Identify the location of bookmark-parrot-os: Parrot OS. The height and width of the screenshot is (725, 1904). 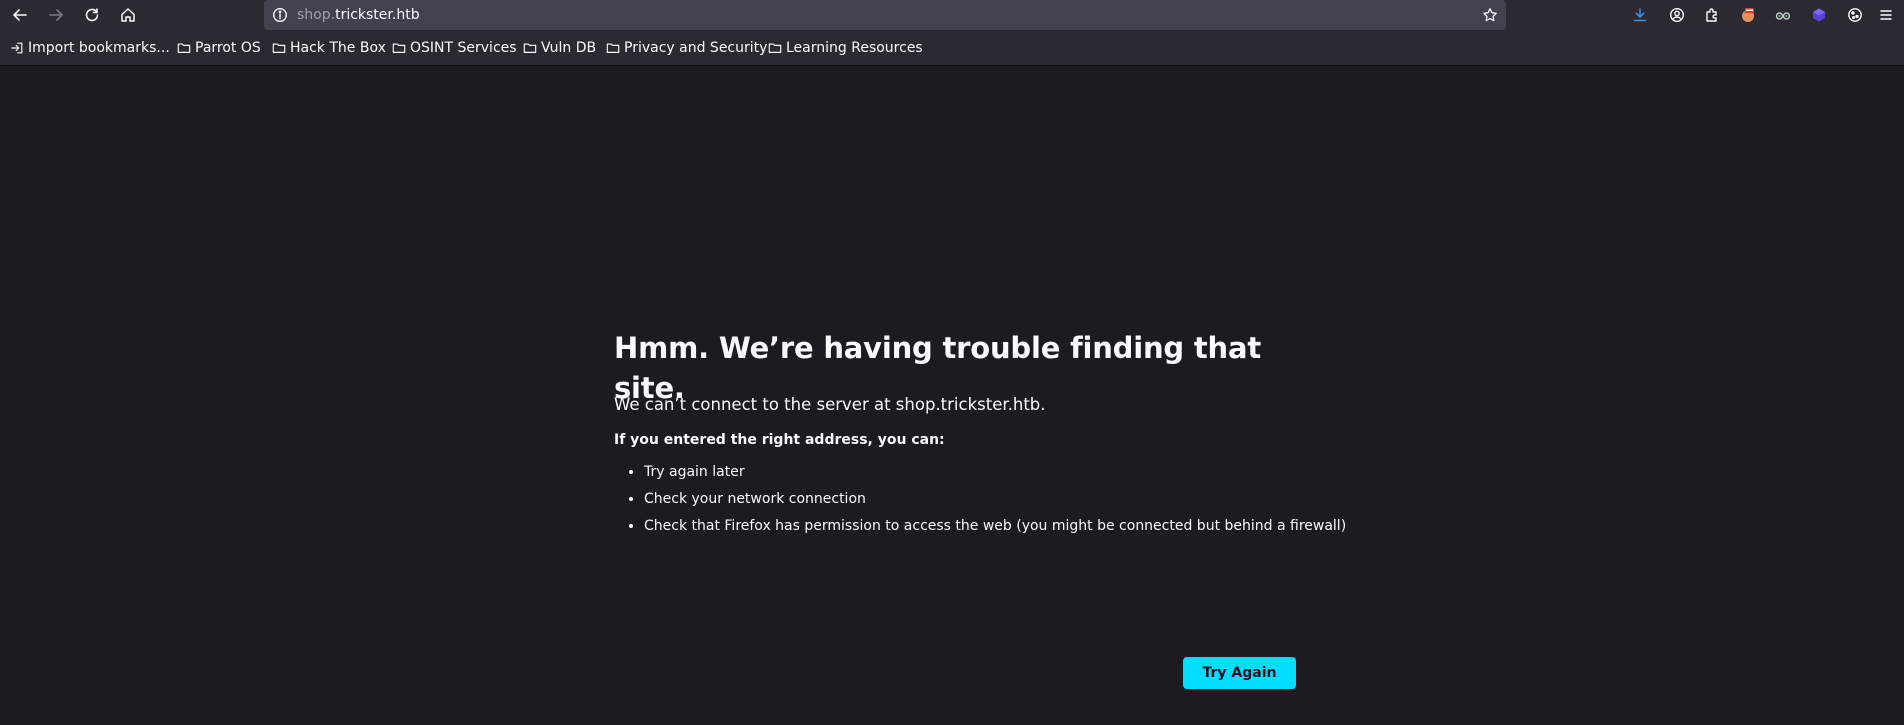
(219, 48).